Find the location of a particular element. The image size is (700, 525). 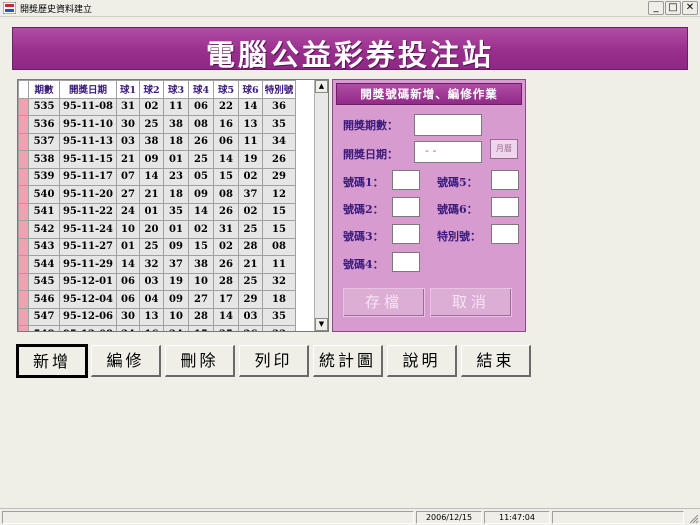

table-cell: 95-12-04 is located at coordinates (88, 299).